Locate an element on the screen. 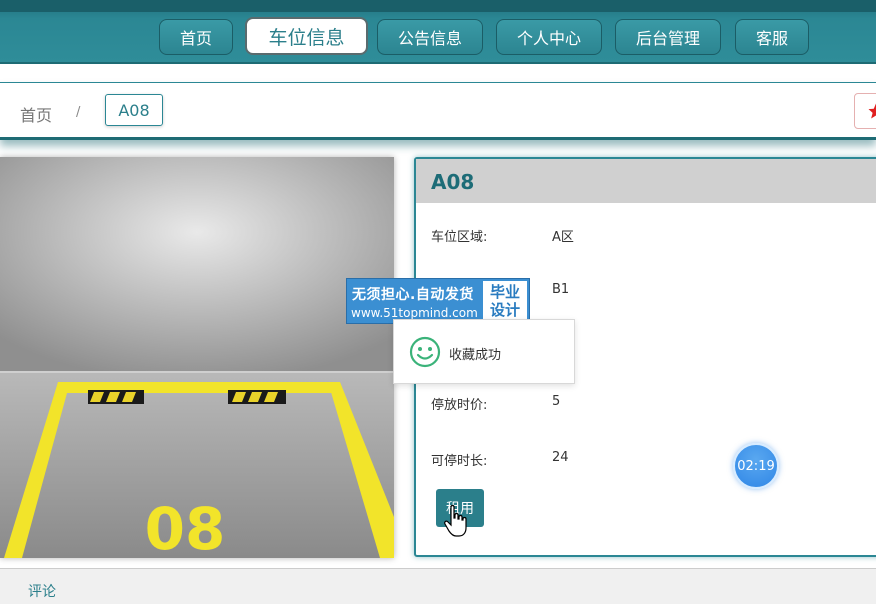 The width and height of the screenshot is (876, 604). card-header: A08 is located at coordinates (646, 181).